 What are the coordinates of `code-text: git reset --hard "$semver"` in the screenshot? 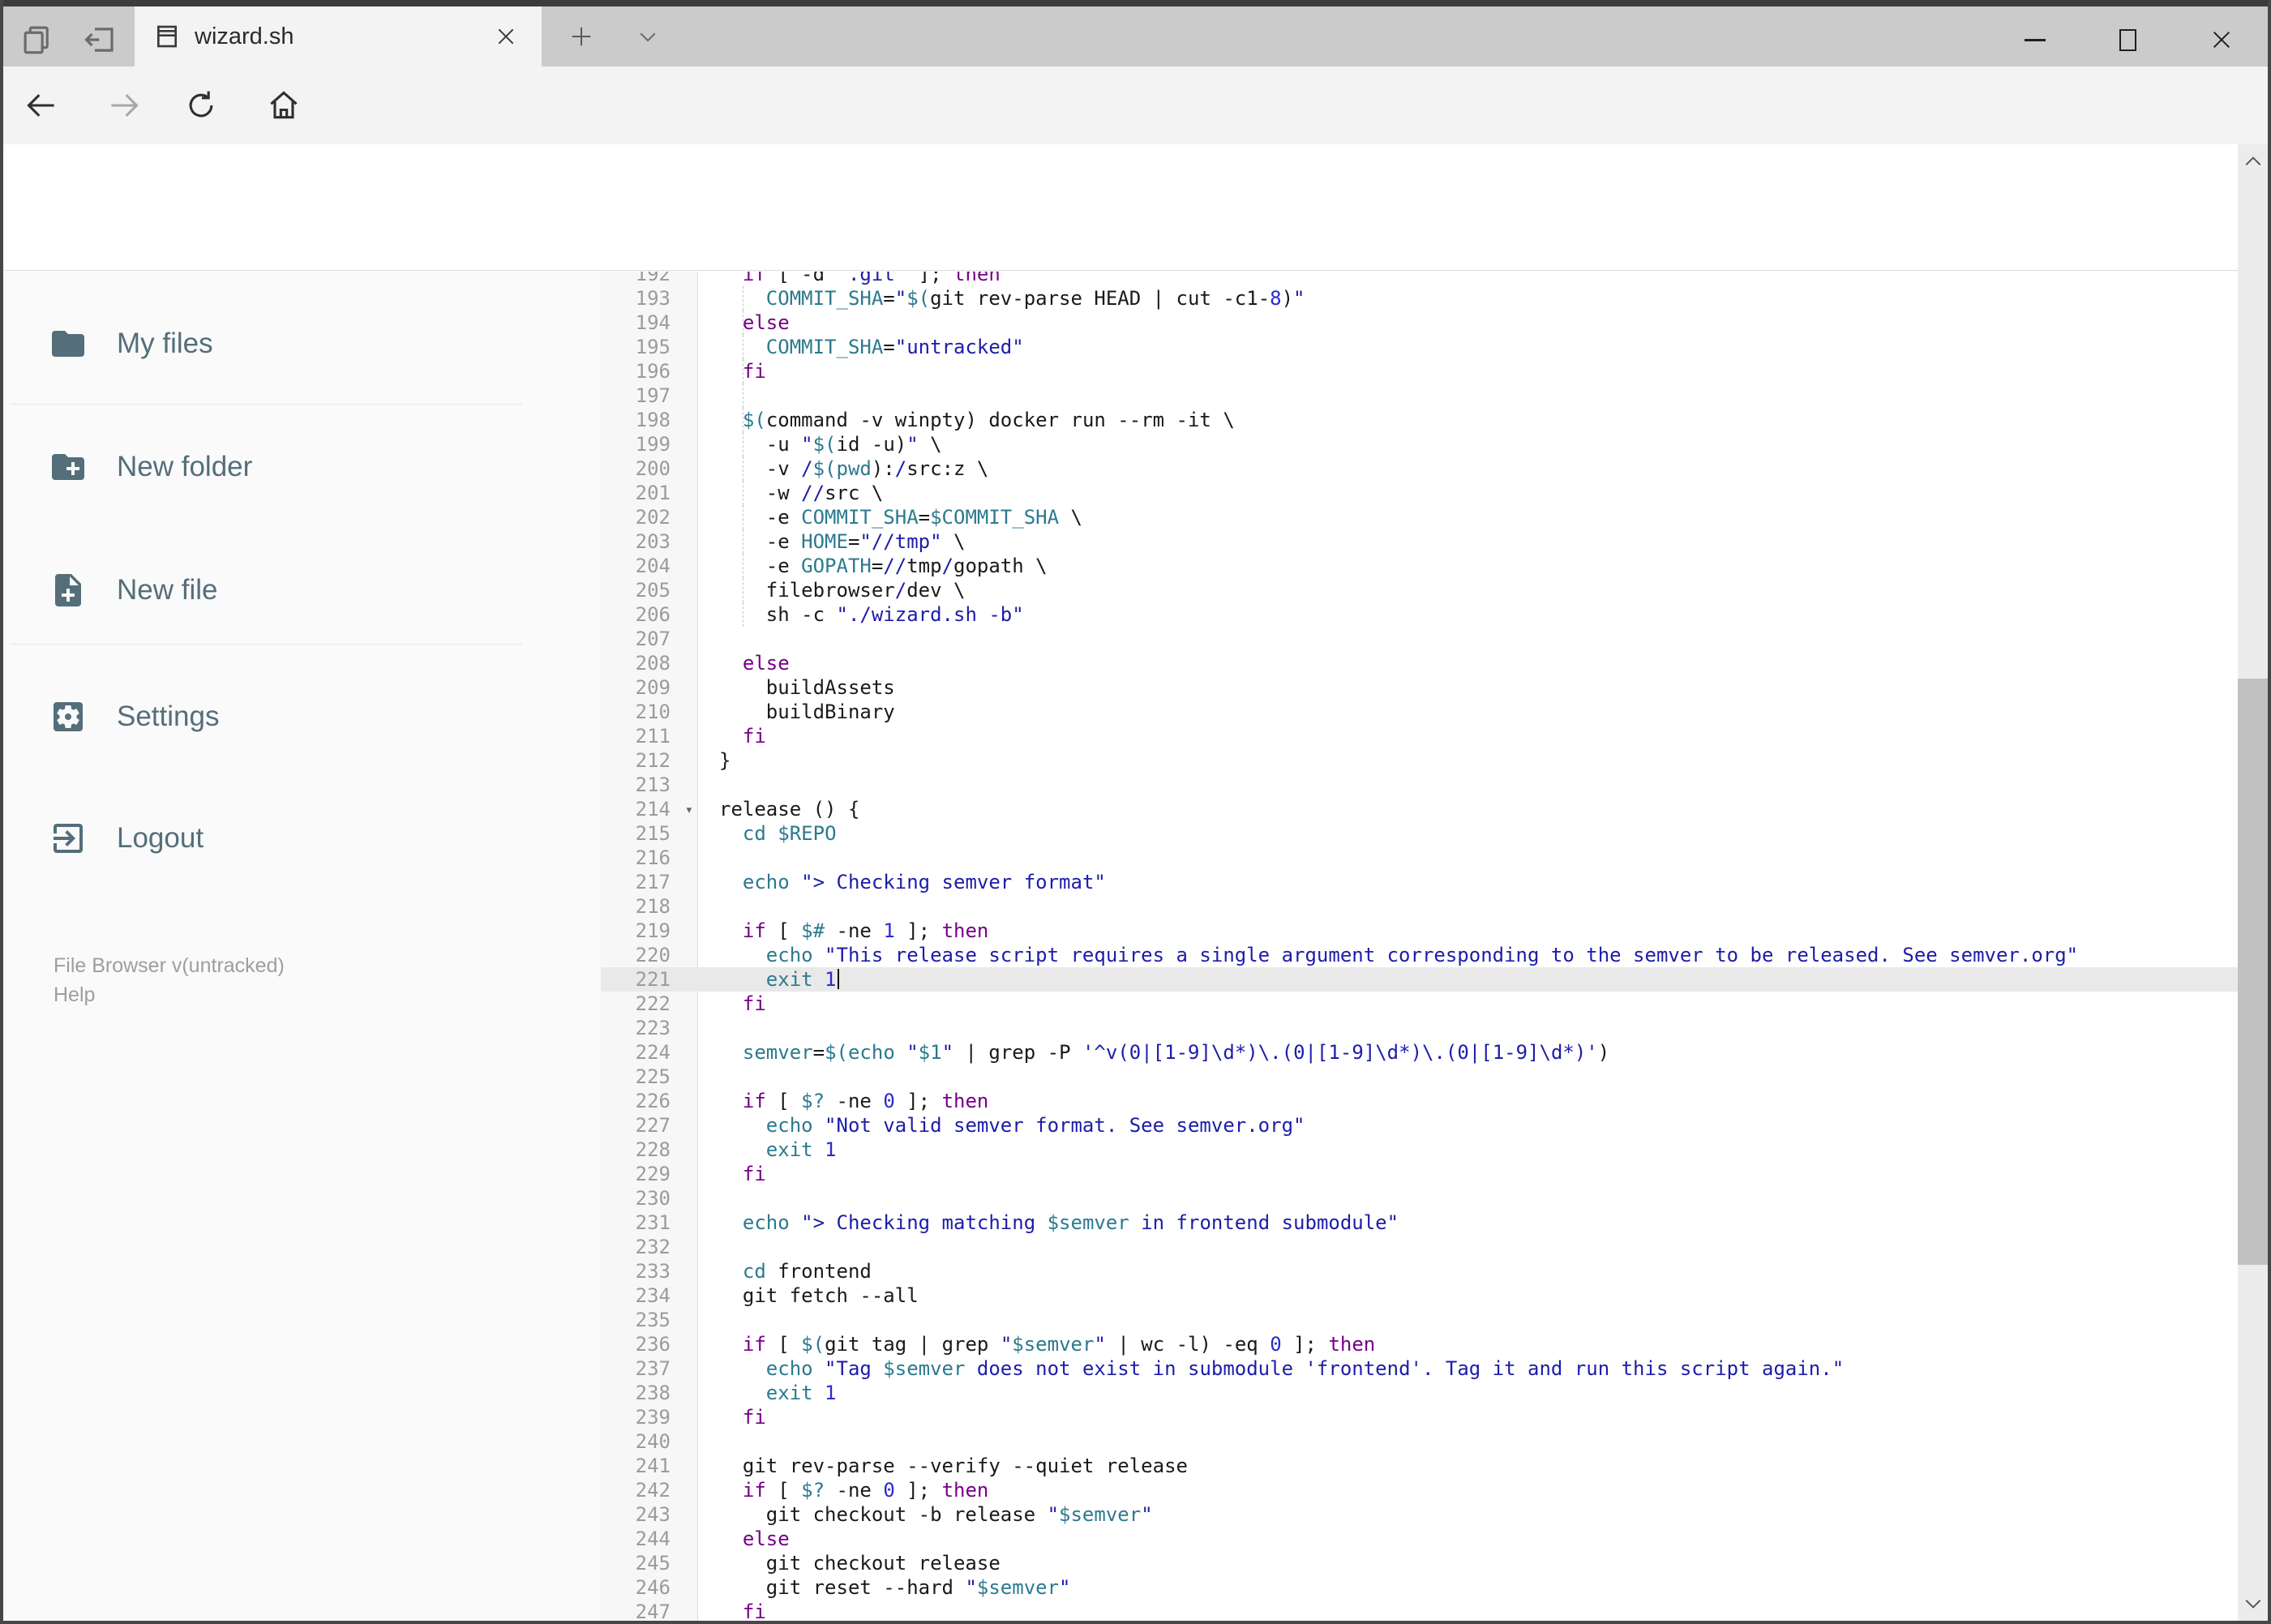 It's located at (895, 1588).